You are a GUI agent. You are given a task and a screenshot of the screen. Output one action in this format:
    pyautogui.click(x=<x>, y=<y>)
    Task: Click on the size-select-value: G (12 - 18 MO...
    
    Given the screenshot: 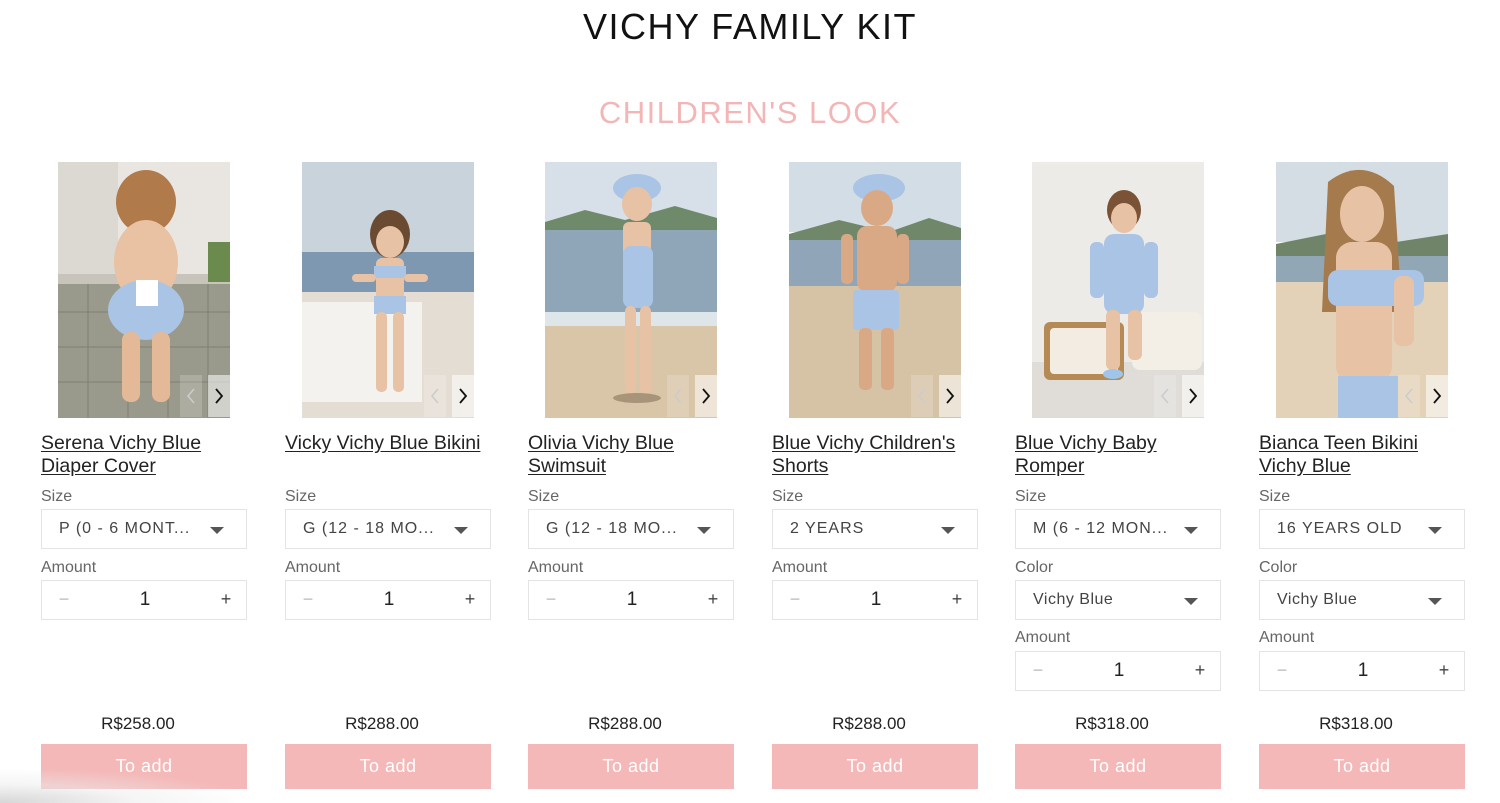 What is the action you would take?
    pyautogui.click(x=369, y=528)
    